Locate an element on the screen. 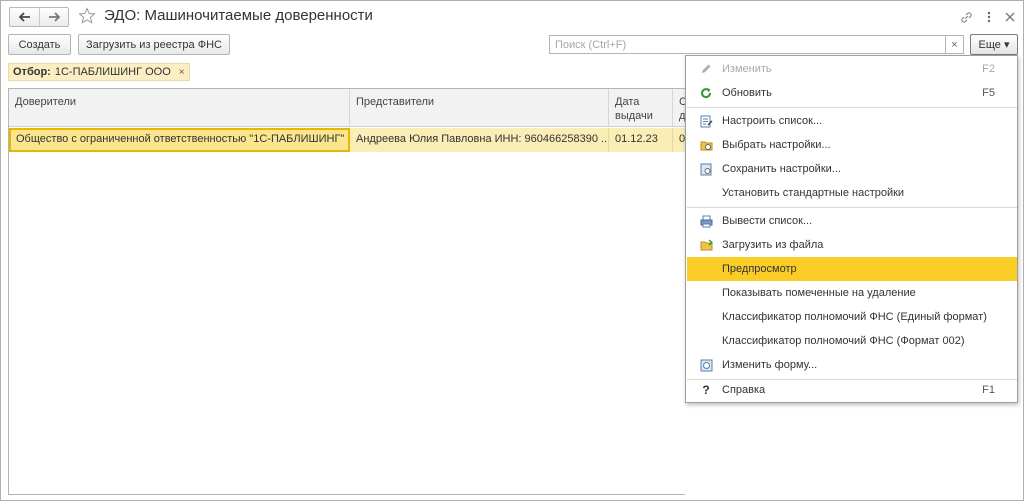 This screenshot has width=1024, height=501. title-bar: ЭДО: Машиночитаемые доверенности is located at coordinates (512, 16).